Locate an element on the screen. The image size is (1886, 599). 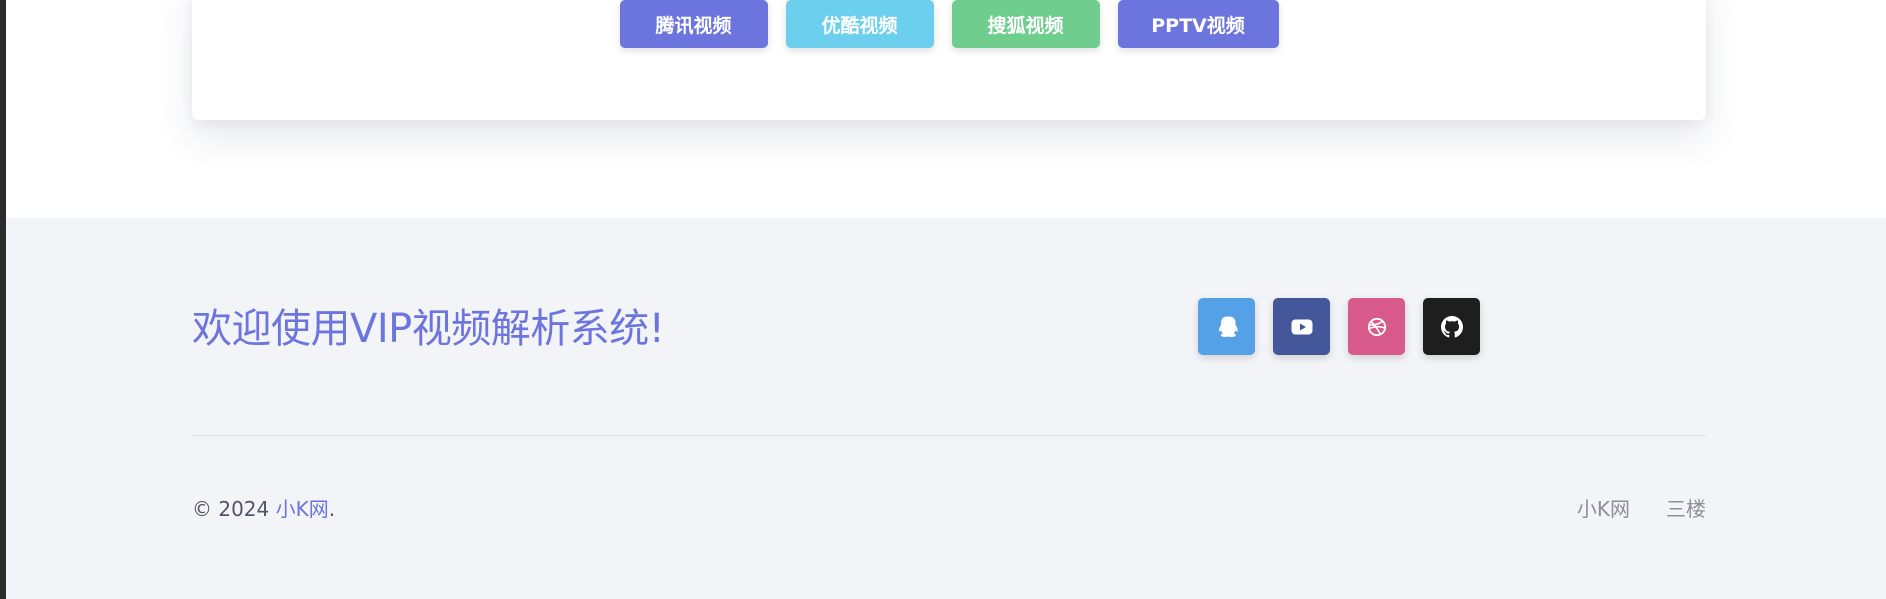
footer-link-sanlou: 三楼 is located at coordinates (1686, 507).